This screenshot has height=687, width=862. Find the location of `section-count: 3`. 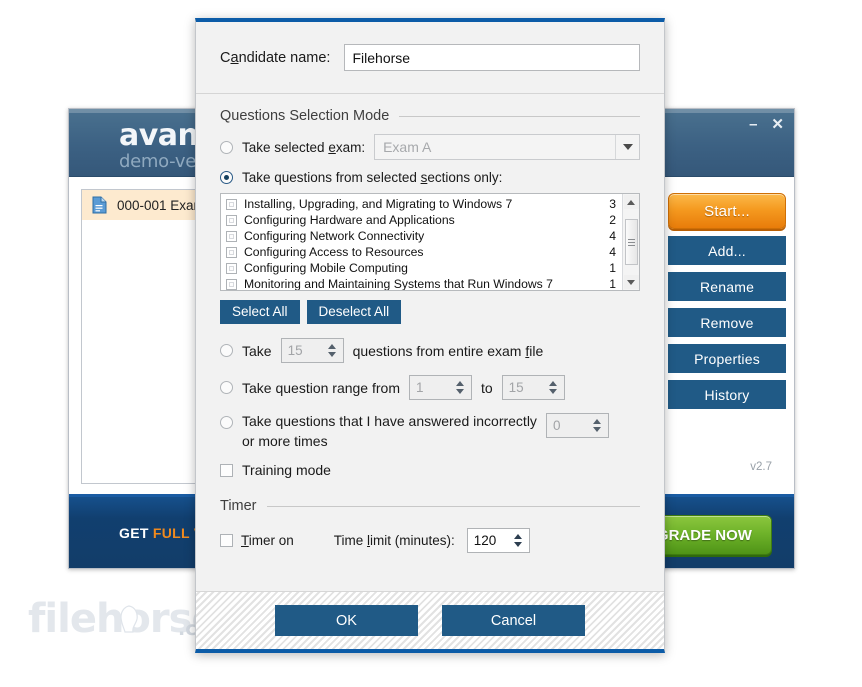

section-count: 3 is located at coordinates (612, 204).